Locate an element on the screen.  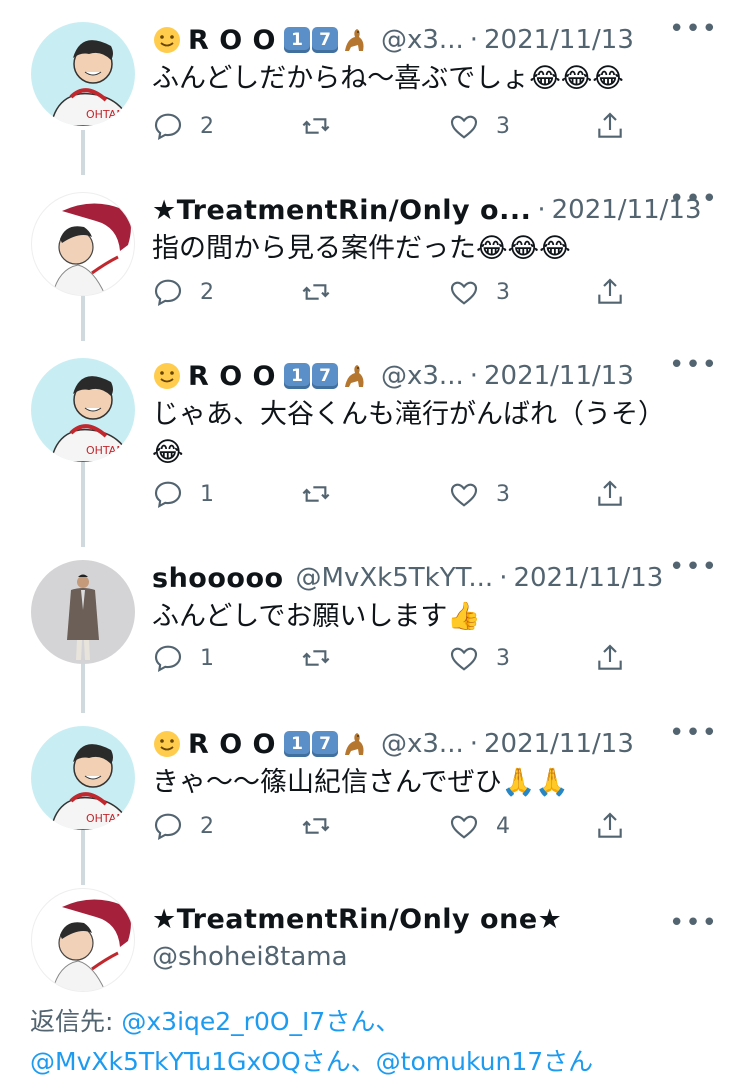
like-count: 4 is located at coordinates (503, 826).